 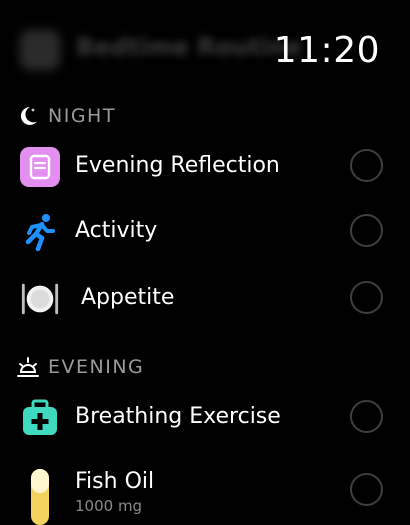 What do you see at coordinates (28, 367) in the screenshot?
I see `sunset-icon` at bounding box center [28, 367].